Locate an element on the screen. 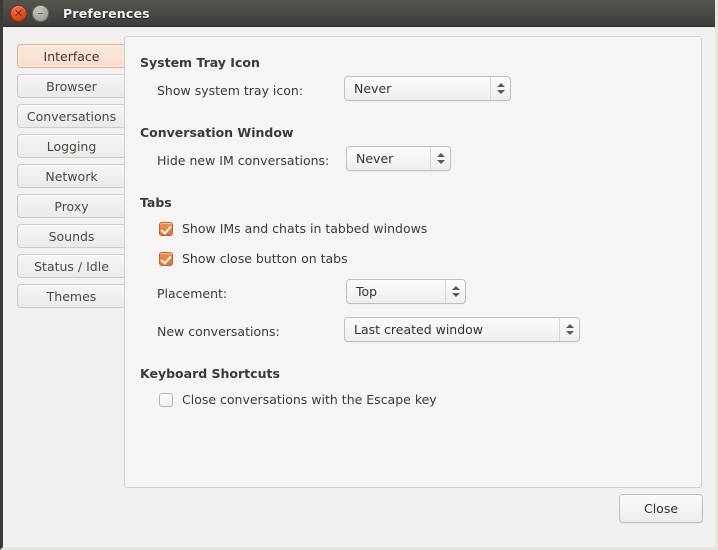 Image resolution: width=718 pixels, height=550 pixels. new-conversations-value: Last created window is located at coordinates (419, 329).